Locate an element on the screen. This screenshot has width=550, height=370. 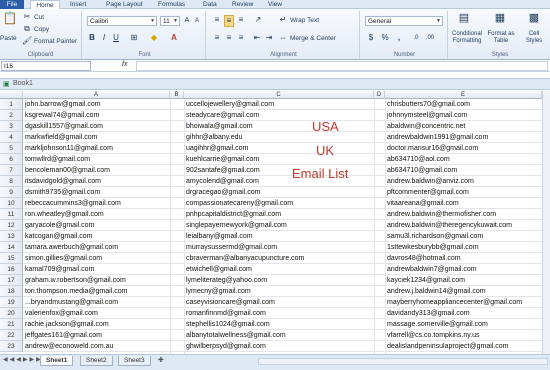
cell-c: compassionatecareny@gmail.com is located at coordinates (279, 203).